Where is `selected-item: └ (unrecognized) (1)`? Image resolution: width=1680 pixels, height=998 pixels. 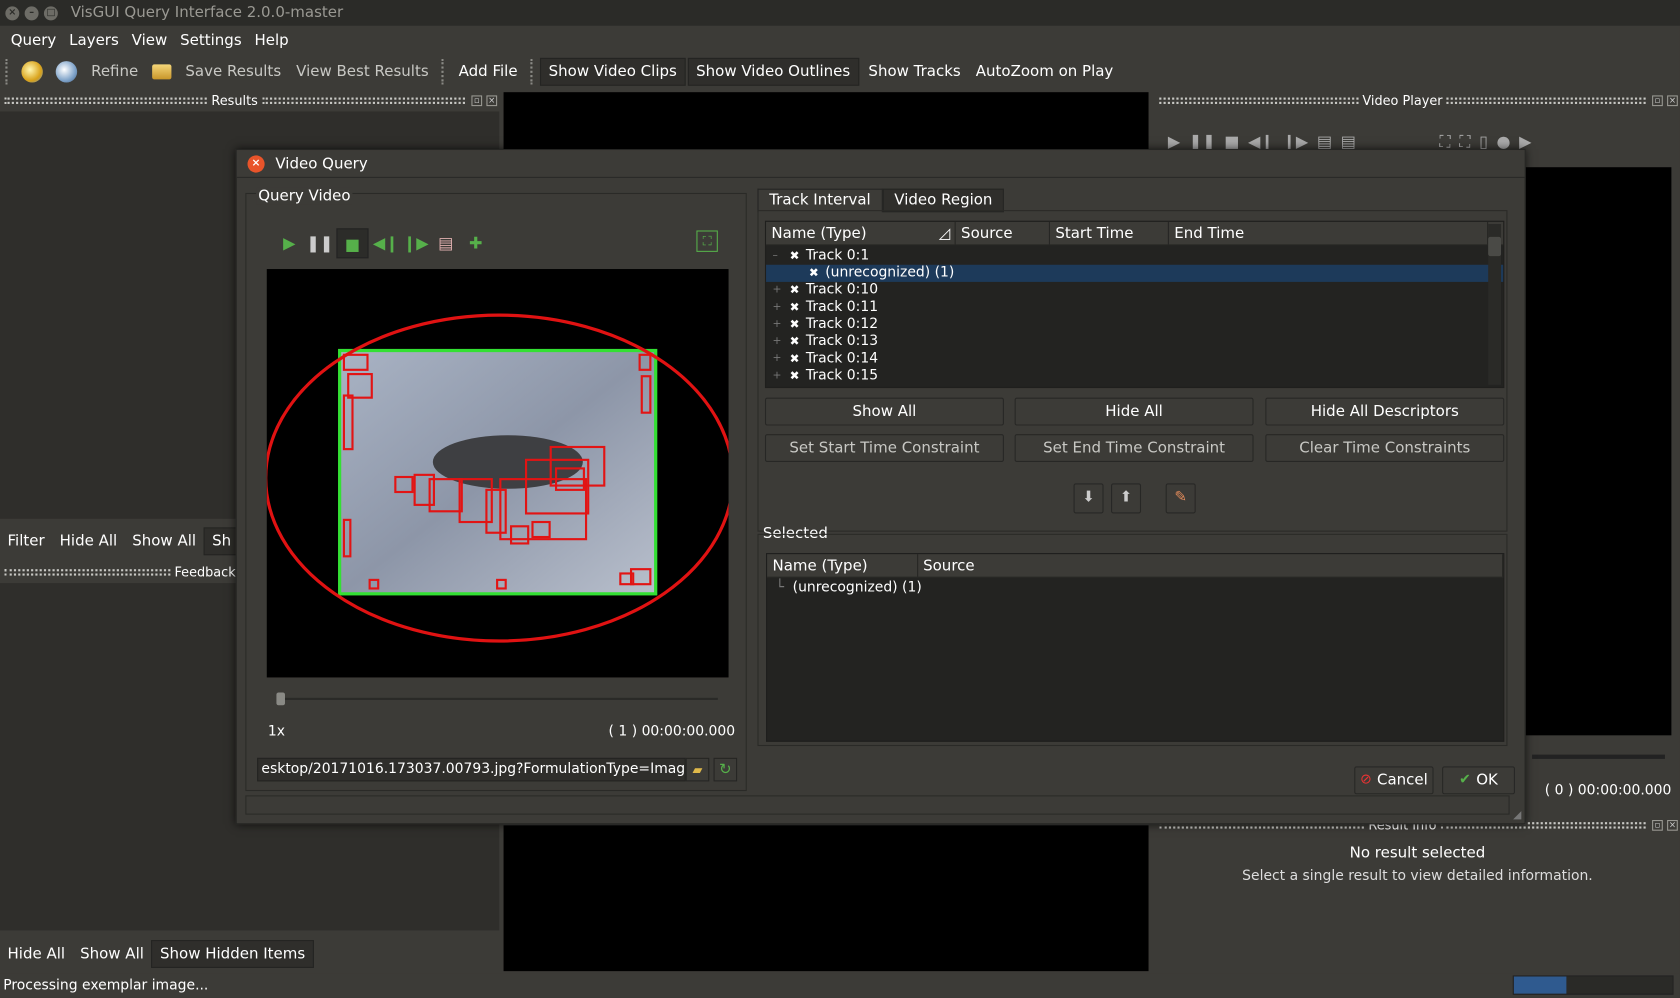 selected-item: └ (unrecognized) (1) is located at coordinates (1135, 588).